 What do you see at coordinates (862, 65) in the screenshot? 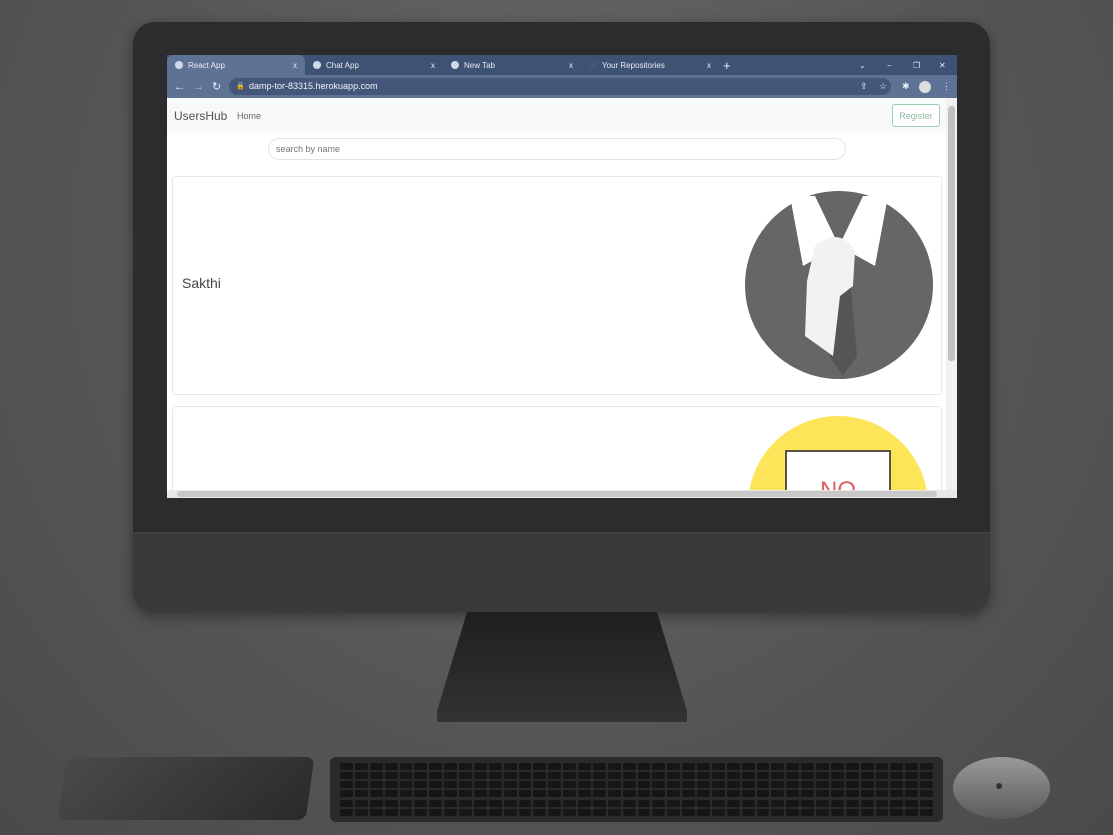
I see `tab-search-icon: ⌄` at bounding box center [862, 65].